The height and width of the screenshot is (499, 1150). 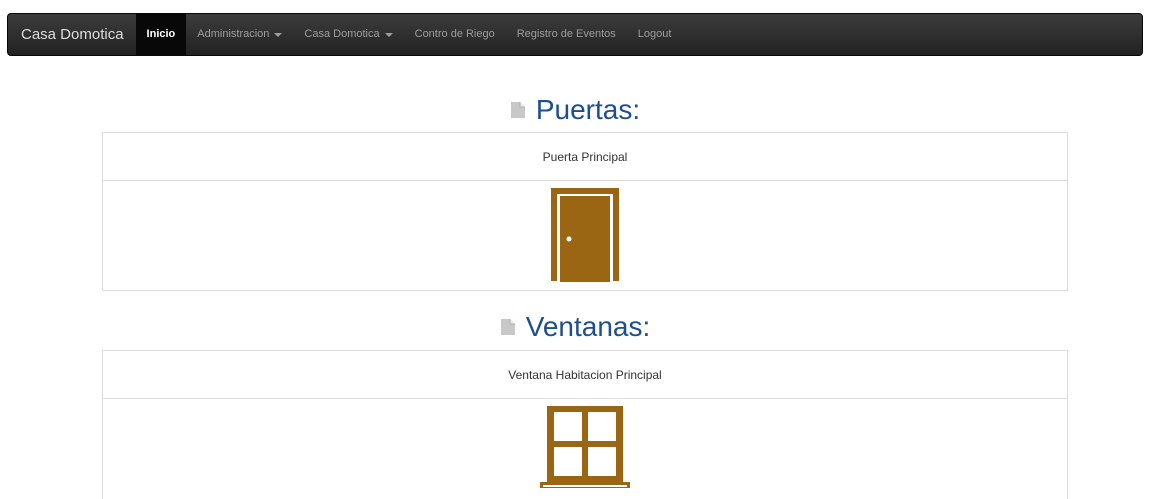 I want to click on nav-registro-eventos: Registro de Eventos, so click(x=566, y=34).